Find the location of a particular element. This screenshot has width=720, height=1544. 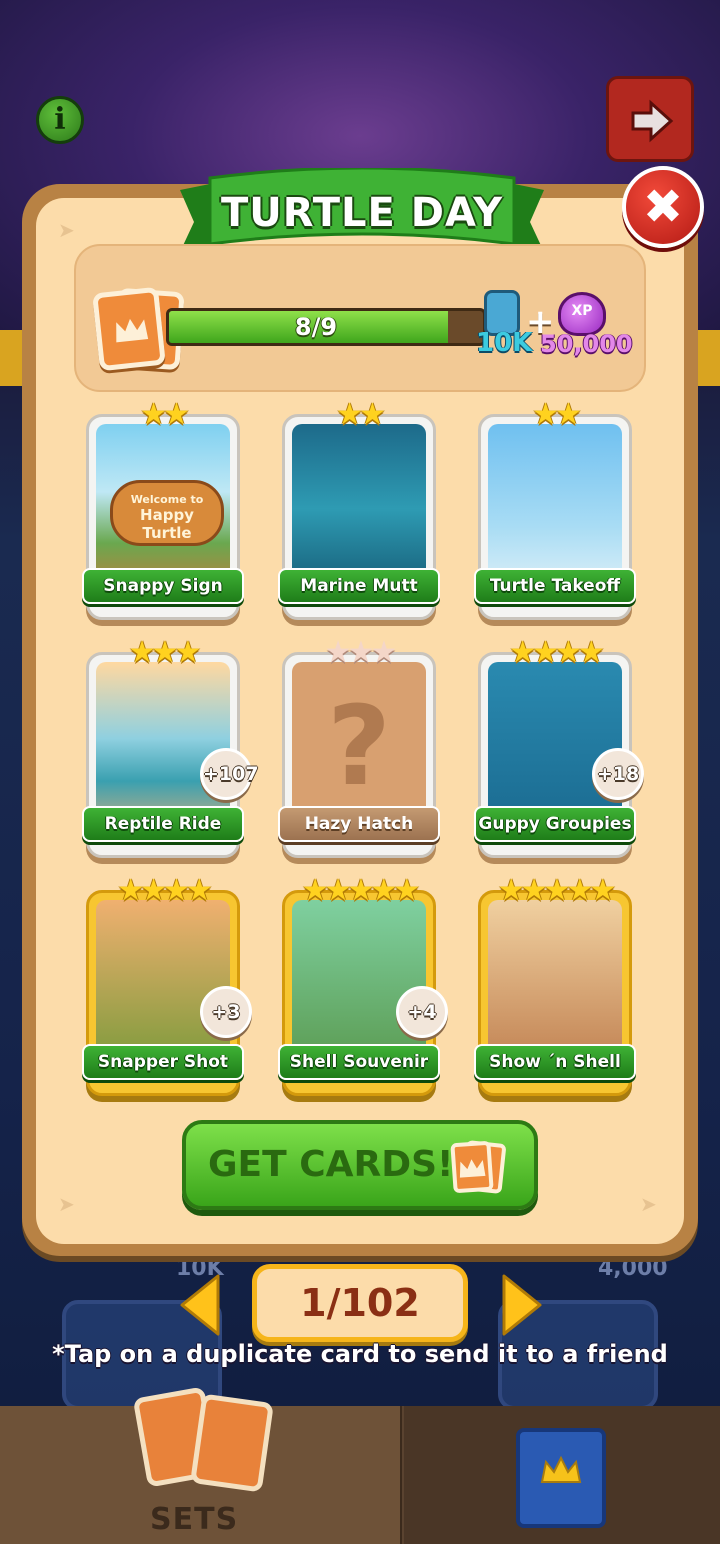

tab-sets-label: SETS is located at coordinates (194, 1519).